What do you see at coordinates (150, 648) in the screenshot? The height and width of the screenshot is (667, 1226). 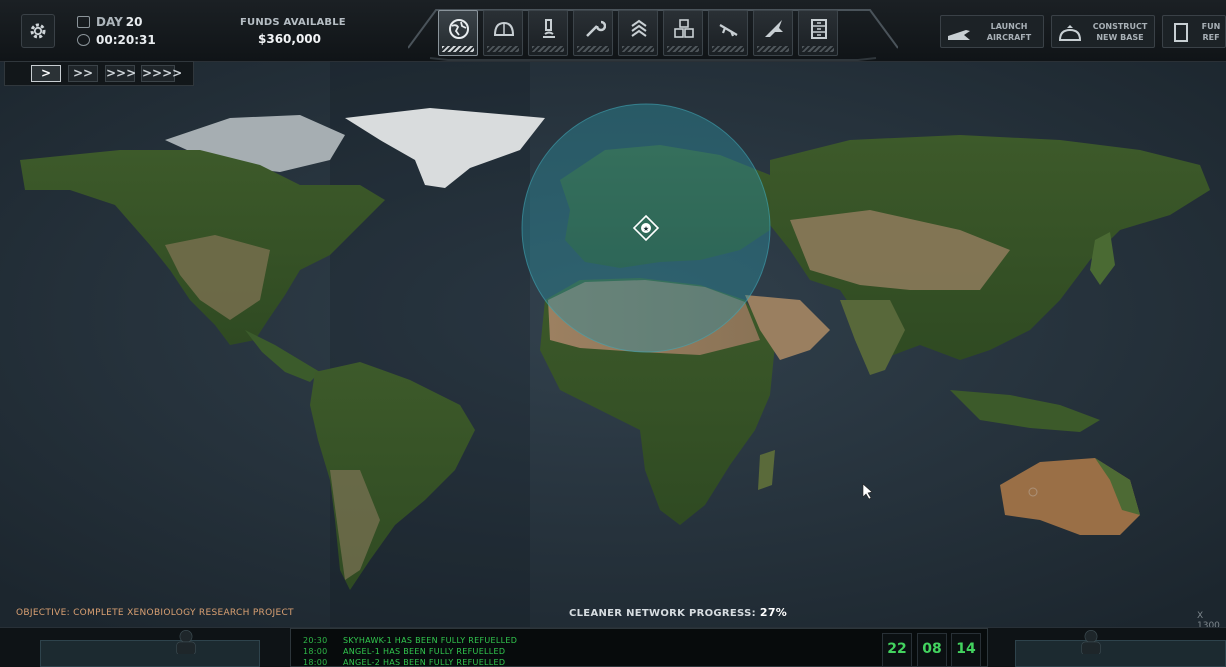 I see `left-console-panel` at bounding box center [150, 648].